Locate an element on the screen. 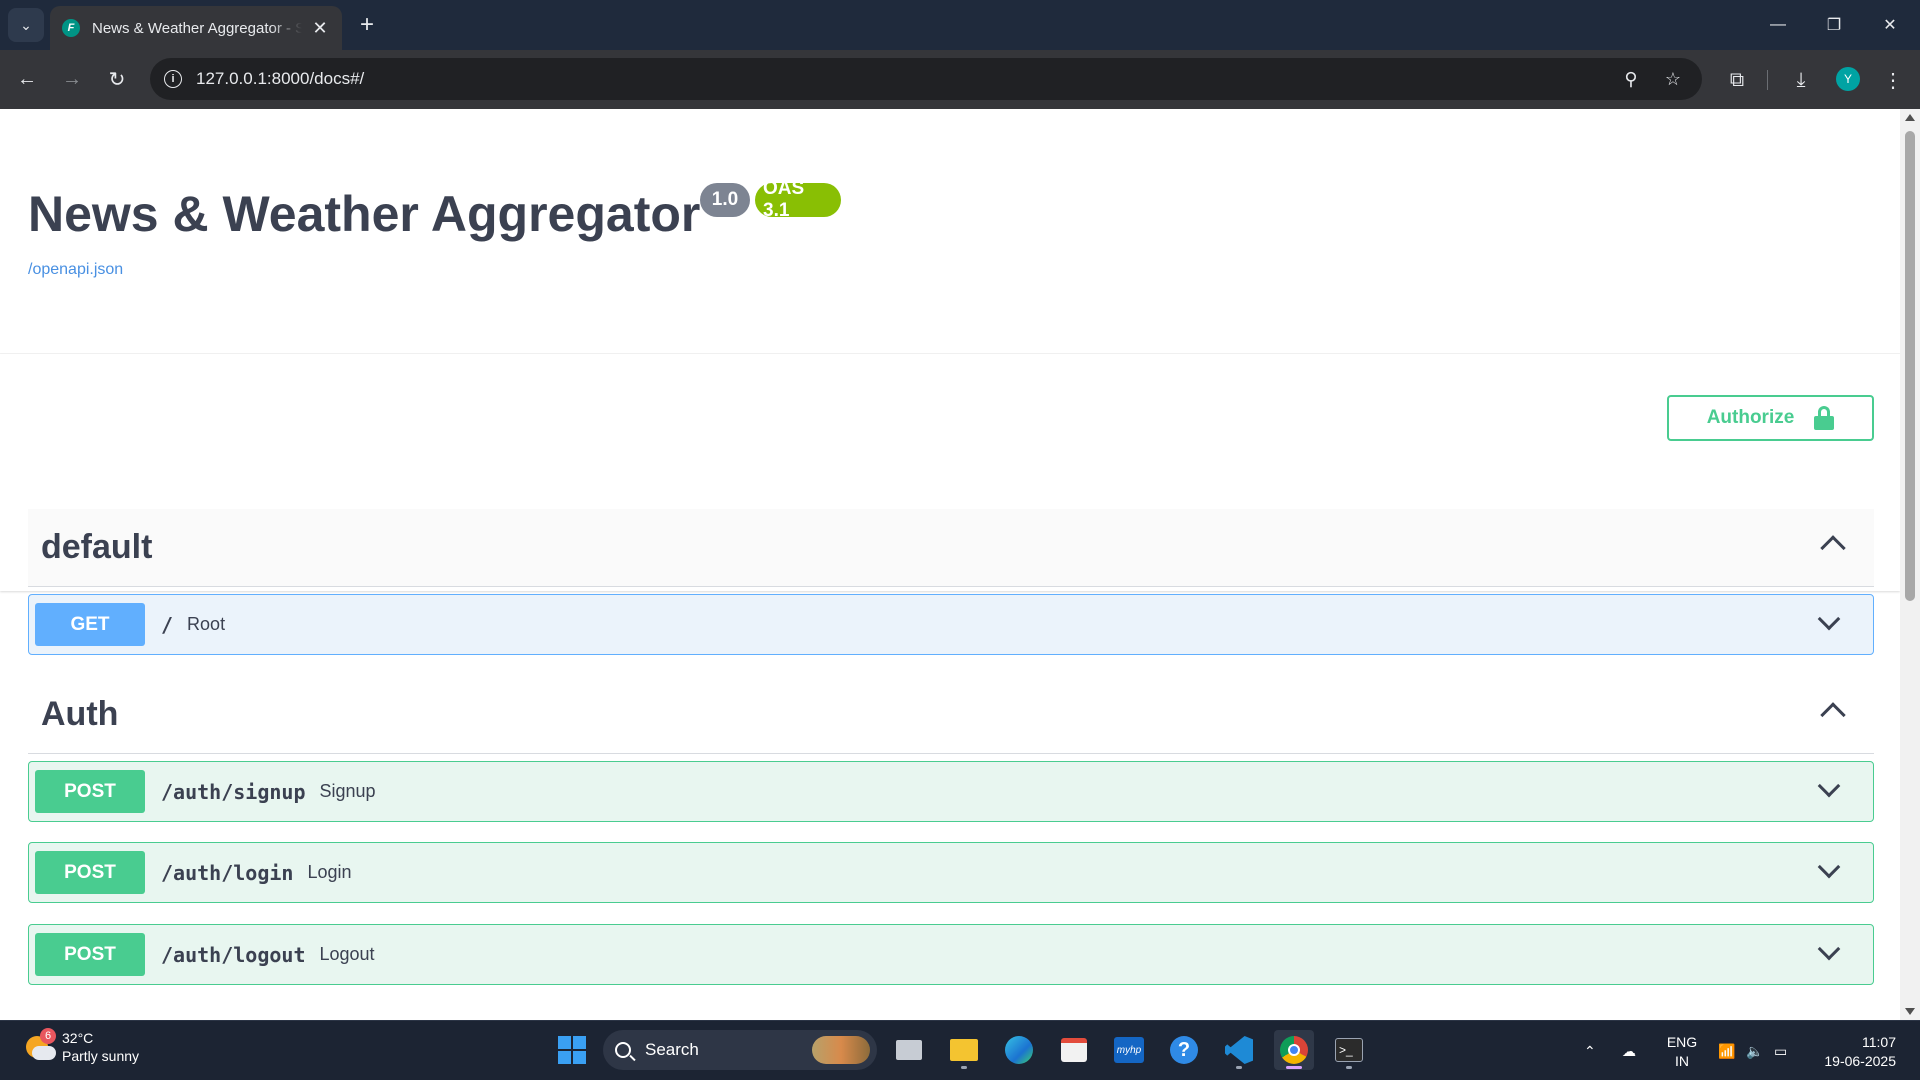 Image resolution: width=1920 pixels, height=1080 pixels. tab-title: News & Weather Aggregator - Swagger UI is located at coordinates (197, 28).